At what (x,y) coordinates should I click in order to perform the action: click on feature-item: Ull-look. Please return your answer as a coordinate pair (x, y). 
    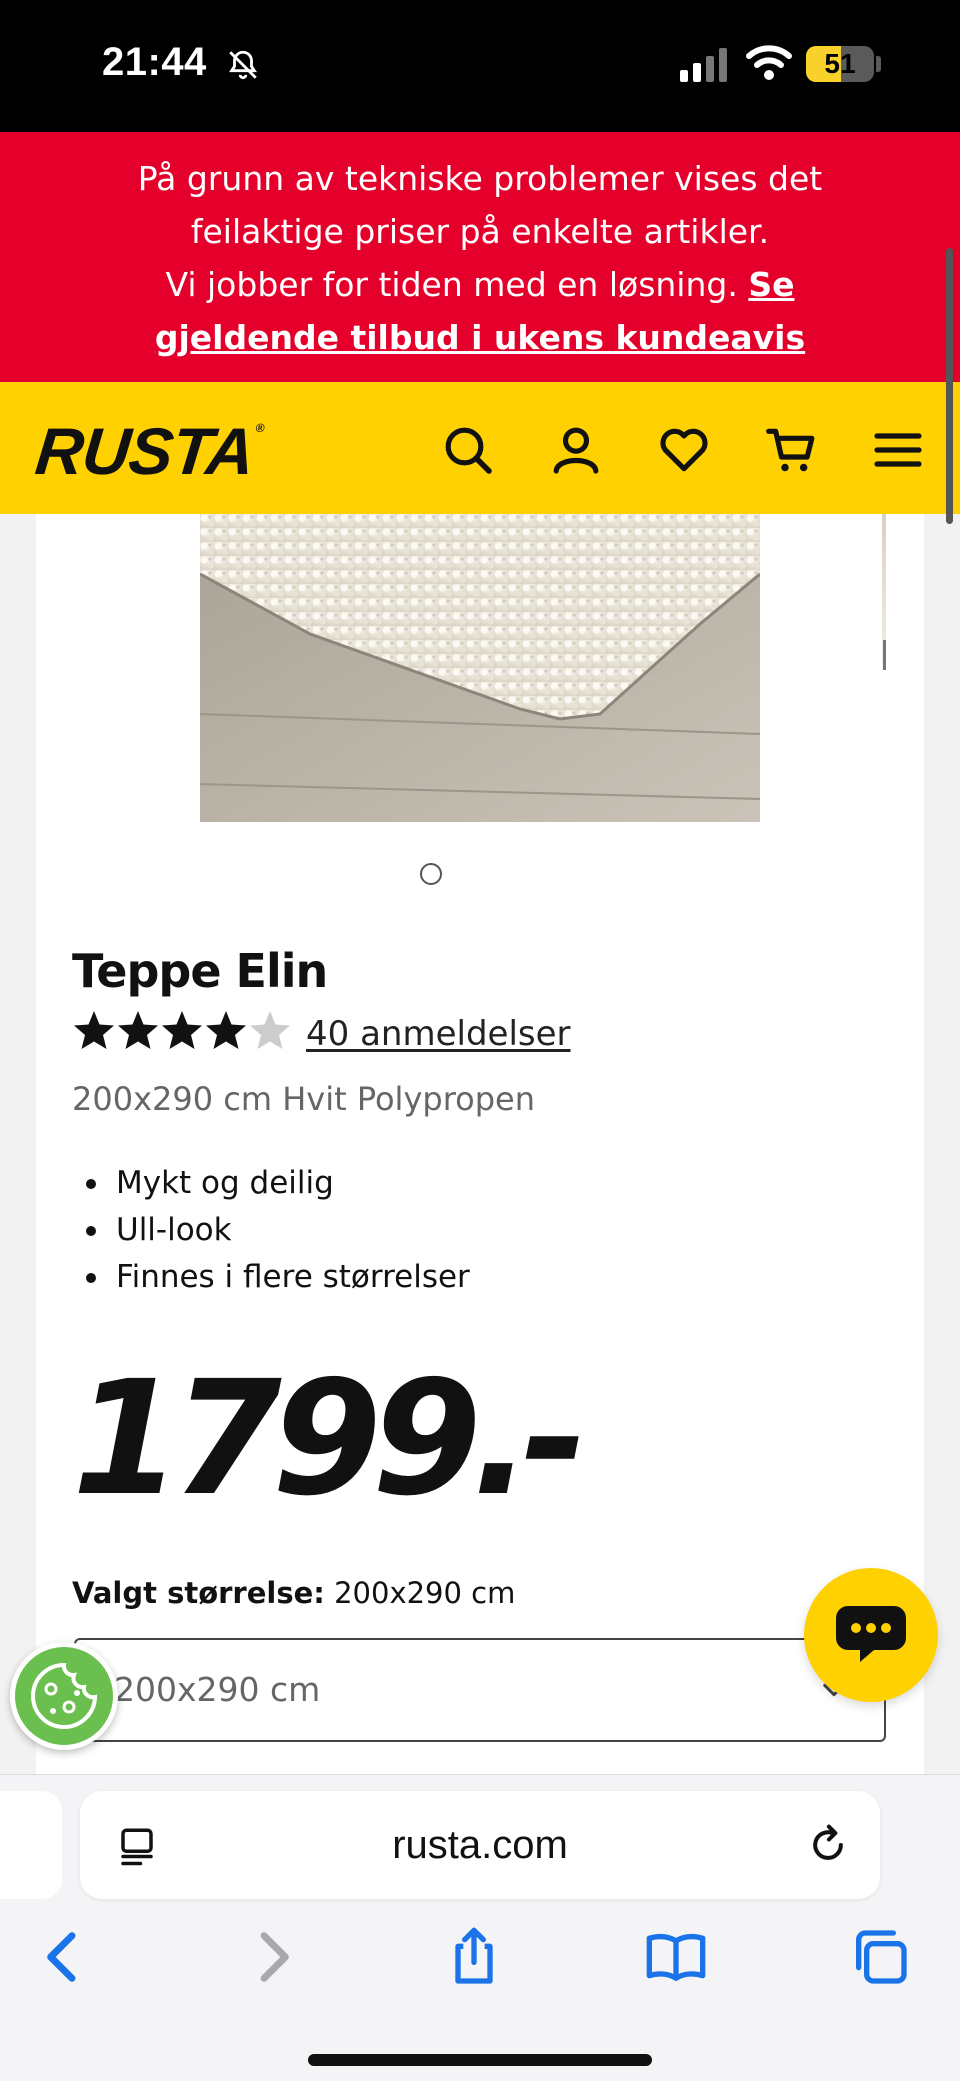
    Looking at the image, I should click on (275, 1230).